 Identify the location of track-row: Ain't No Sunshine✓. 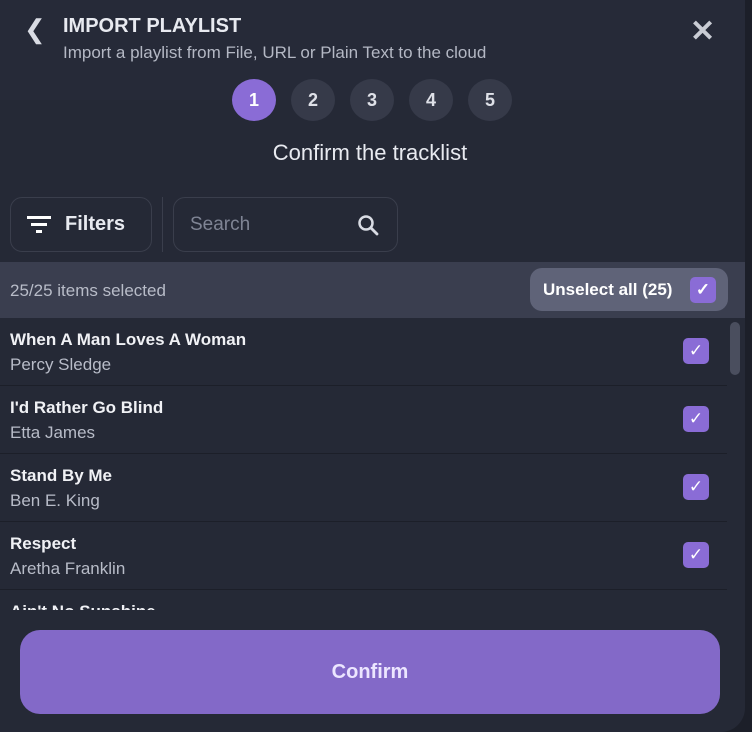
(363, 600).